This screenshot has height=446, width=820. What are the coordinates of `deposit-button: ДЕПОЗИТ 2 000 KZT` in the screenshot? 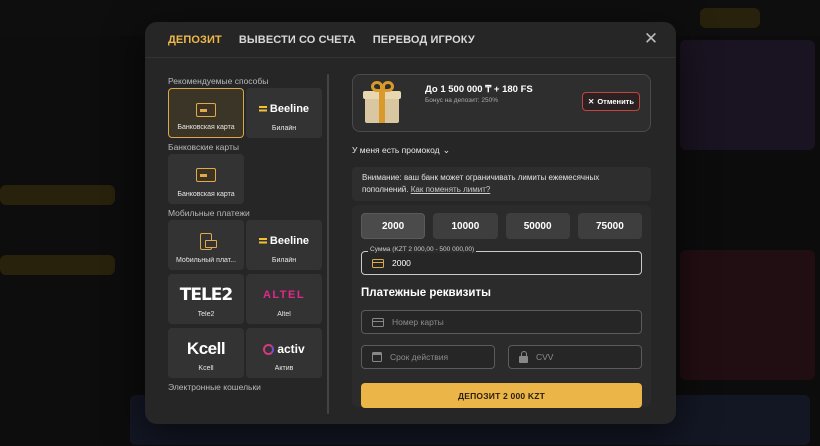 It's located at (501, 395).